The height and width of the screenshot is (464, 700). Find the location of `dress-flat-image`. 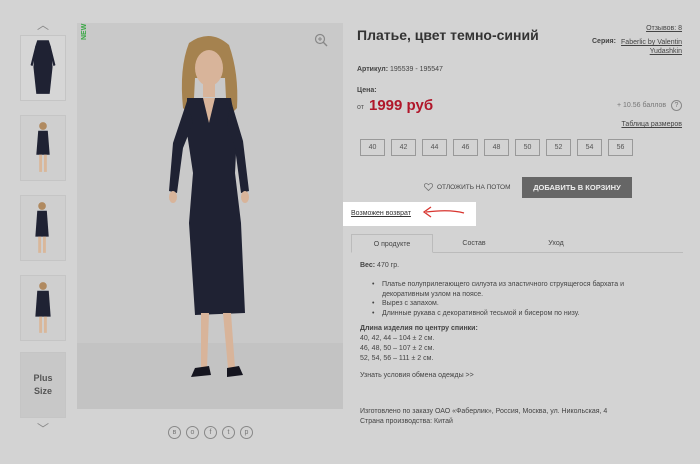

dress-flat-image is located at coordinates (43, 67).